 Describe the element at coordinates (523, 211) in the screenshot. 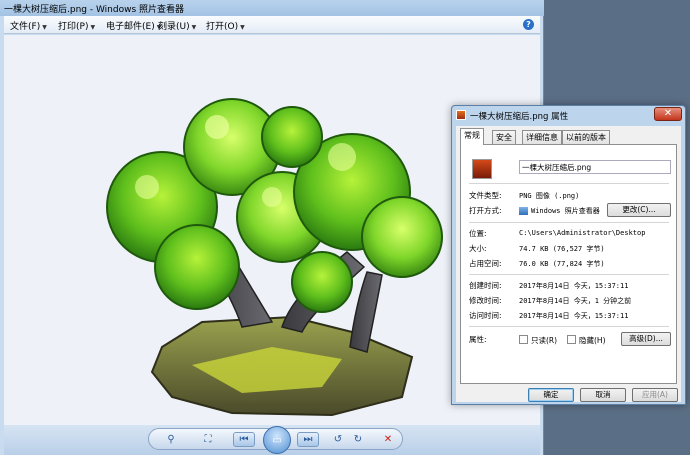

I see `photo-viewer-icon` at that location.